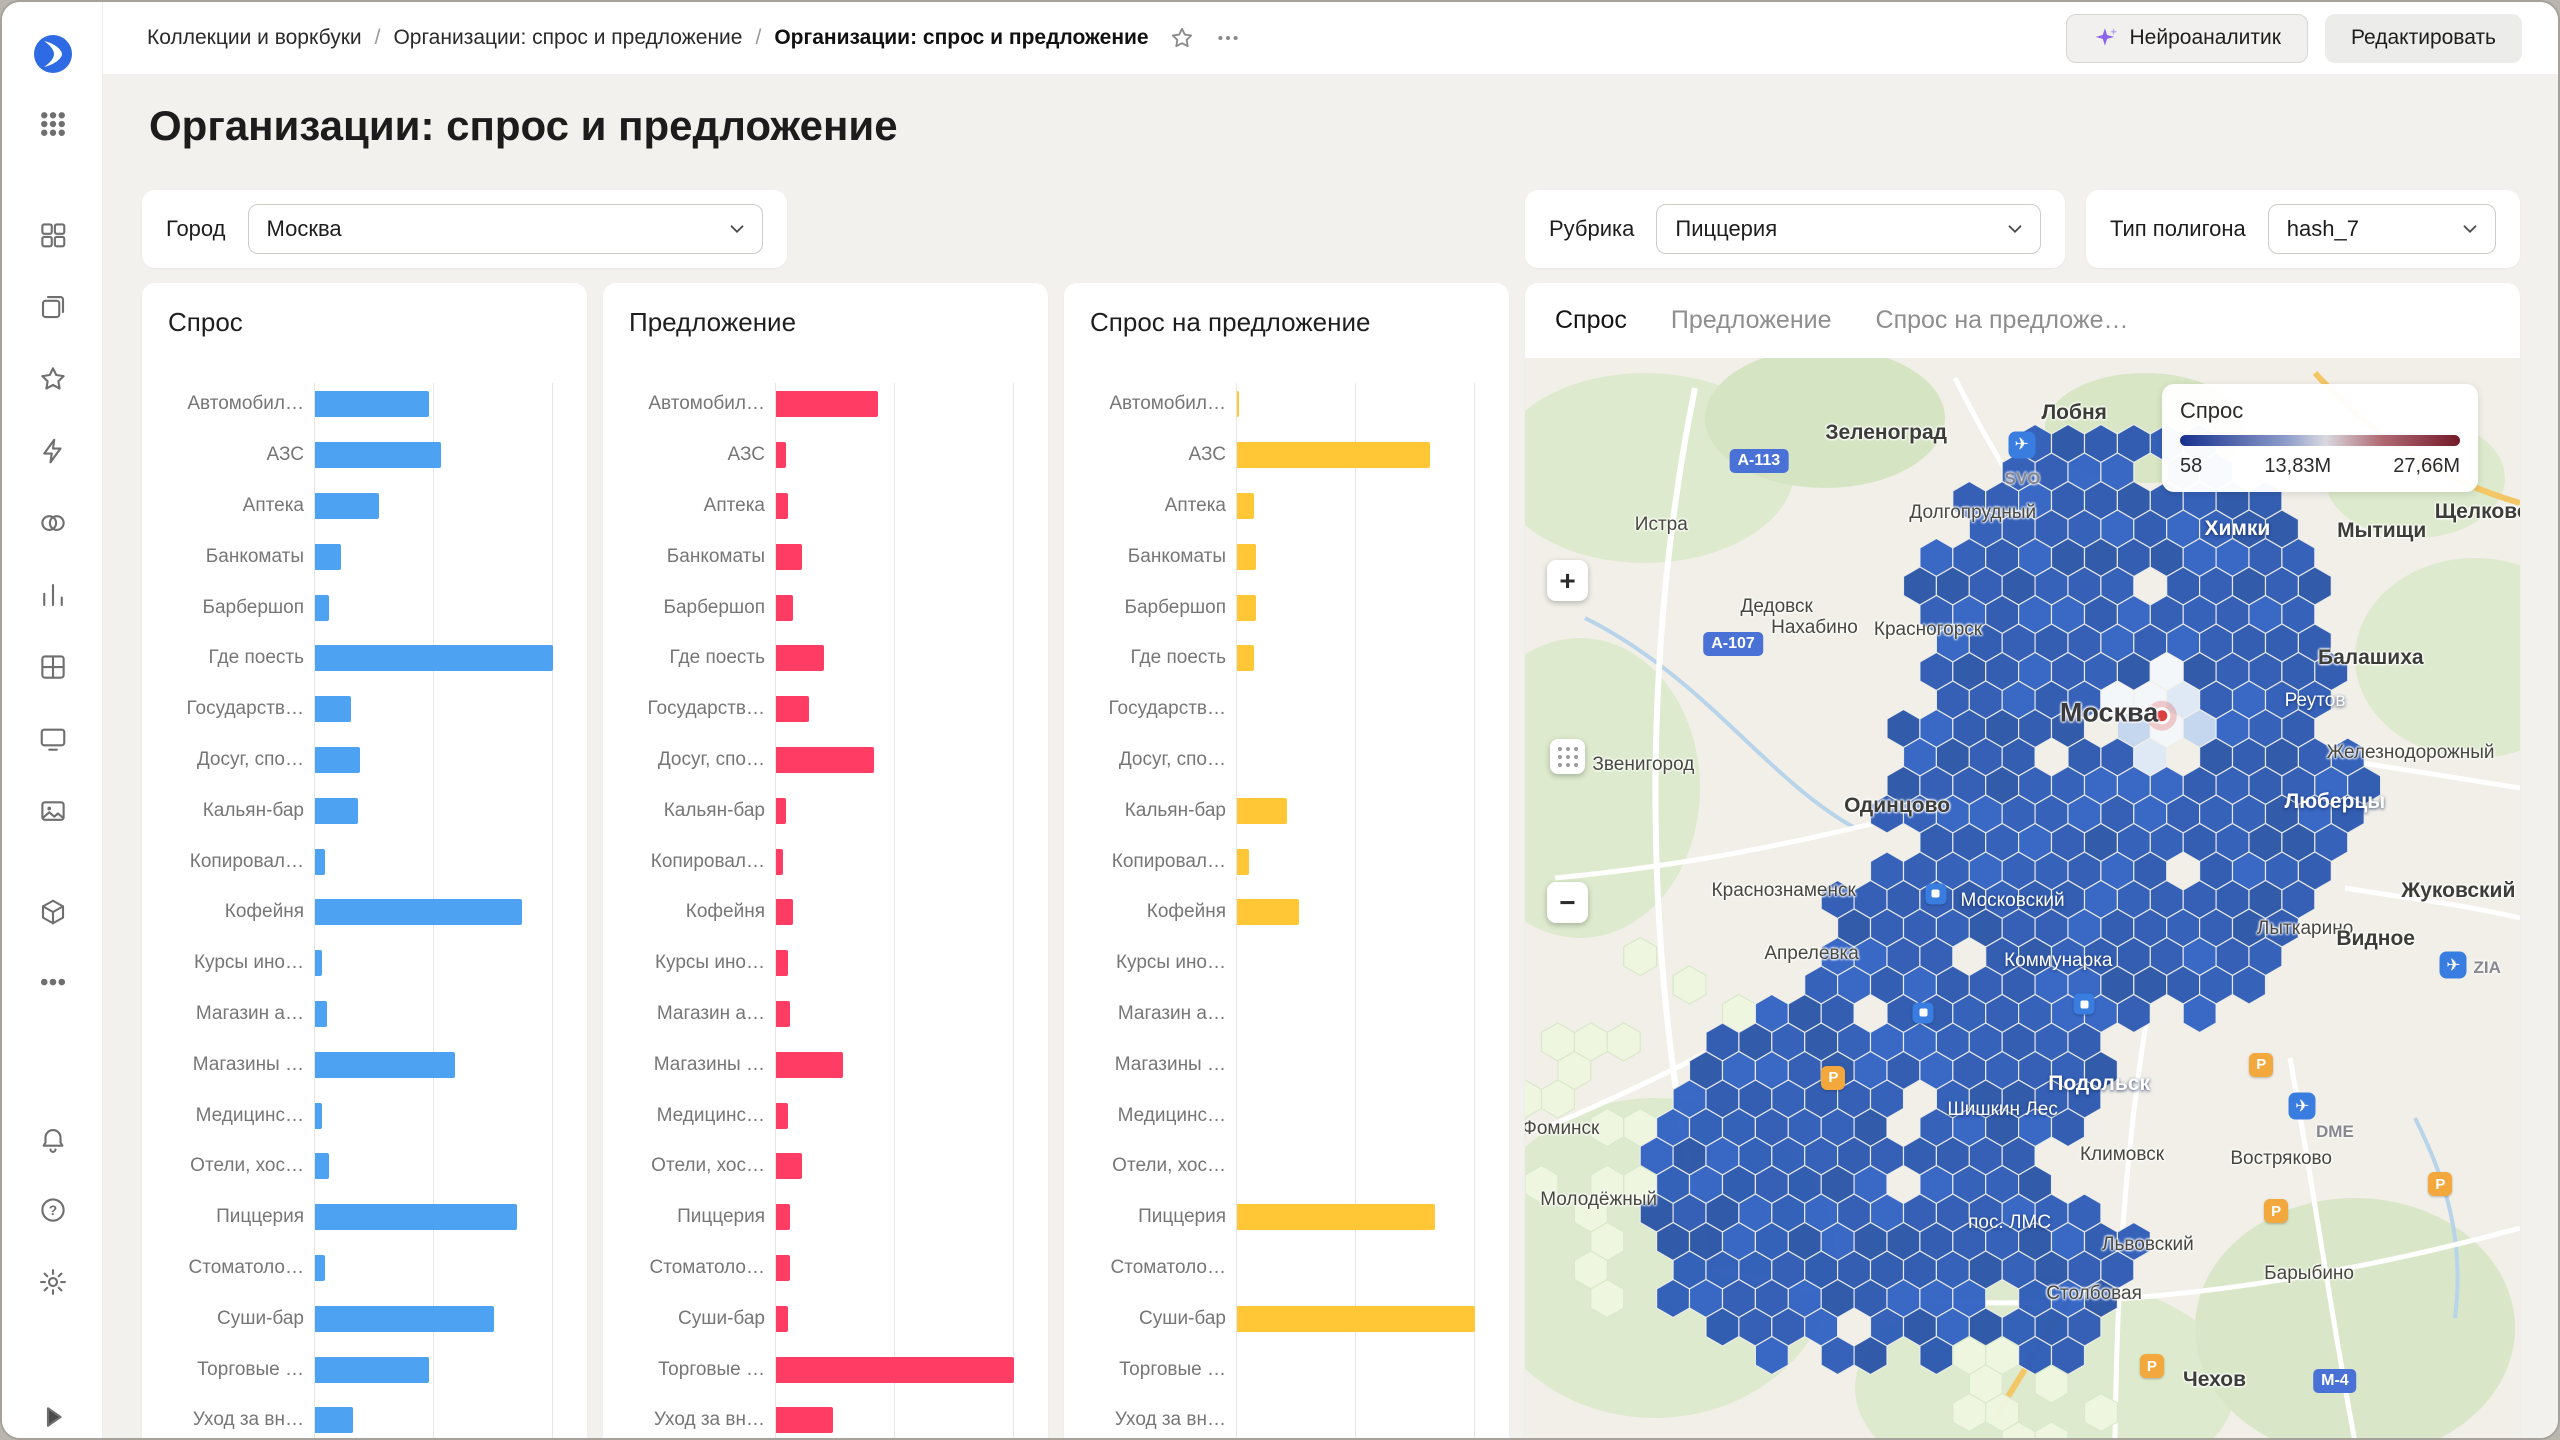 This screenshot has height=1440, width=2560. I want to click on more-actions-icon, so click(1228, 38).